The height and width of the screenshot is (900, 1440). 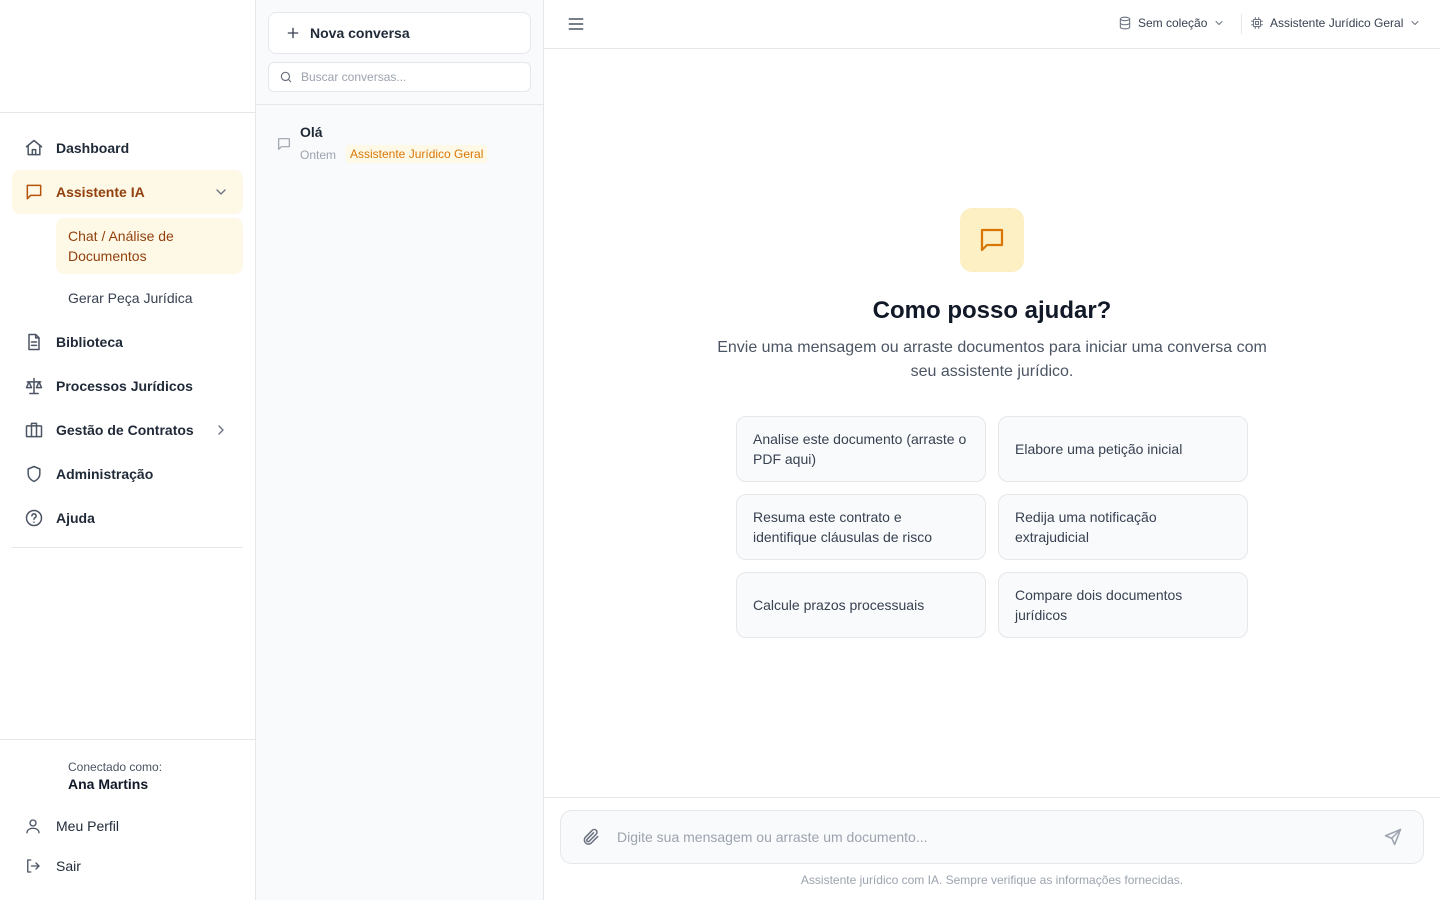 I want to click on topbar-divider, so click(x=1241, y=24).